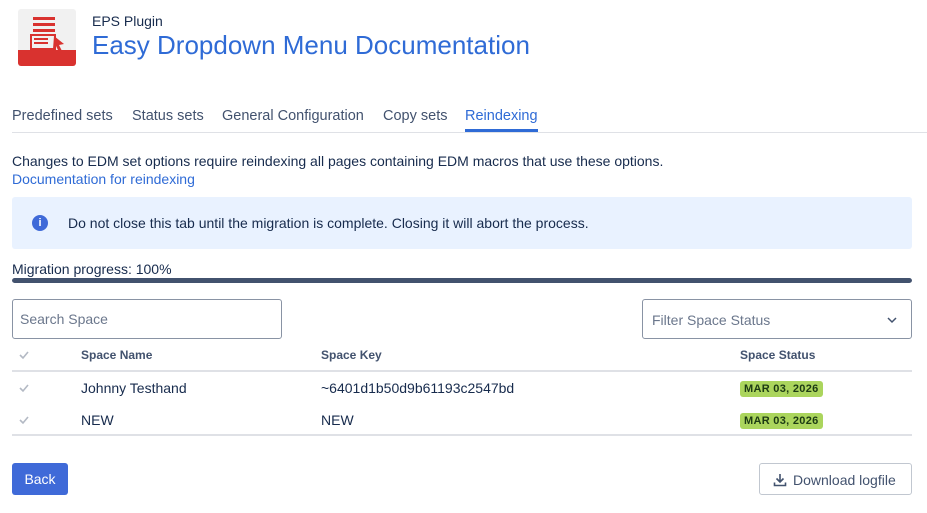 This screenshot has height=513, width=927. What do you see at coordinates (116, 355) in the screenshot?
I see `column-header-space-name: Space Name` at bounding box center [116, 355].